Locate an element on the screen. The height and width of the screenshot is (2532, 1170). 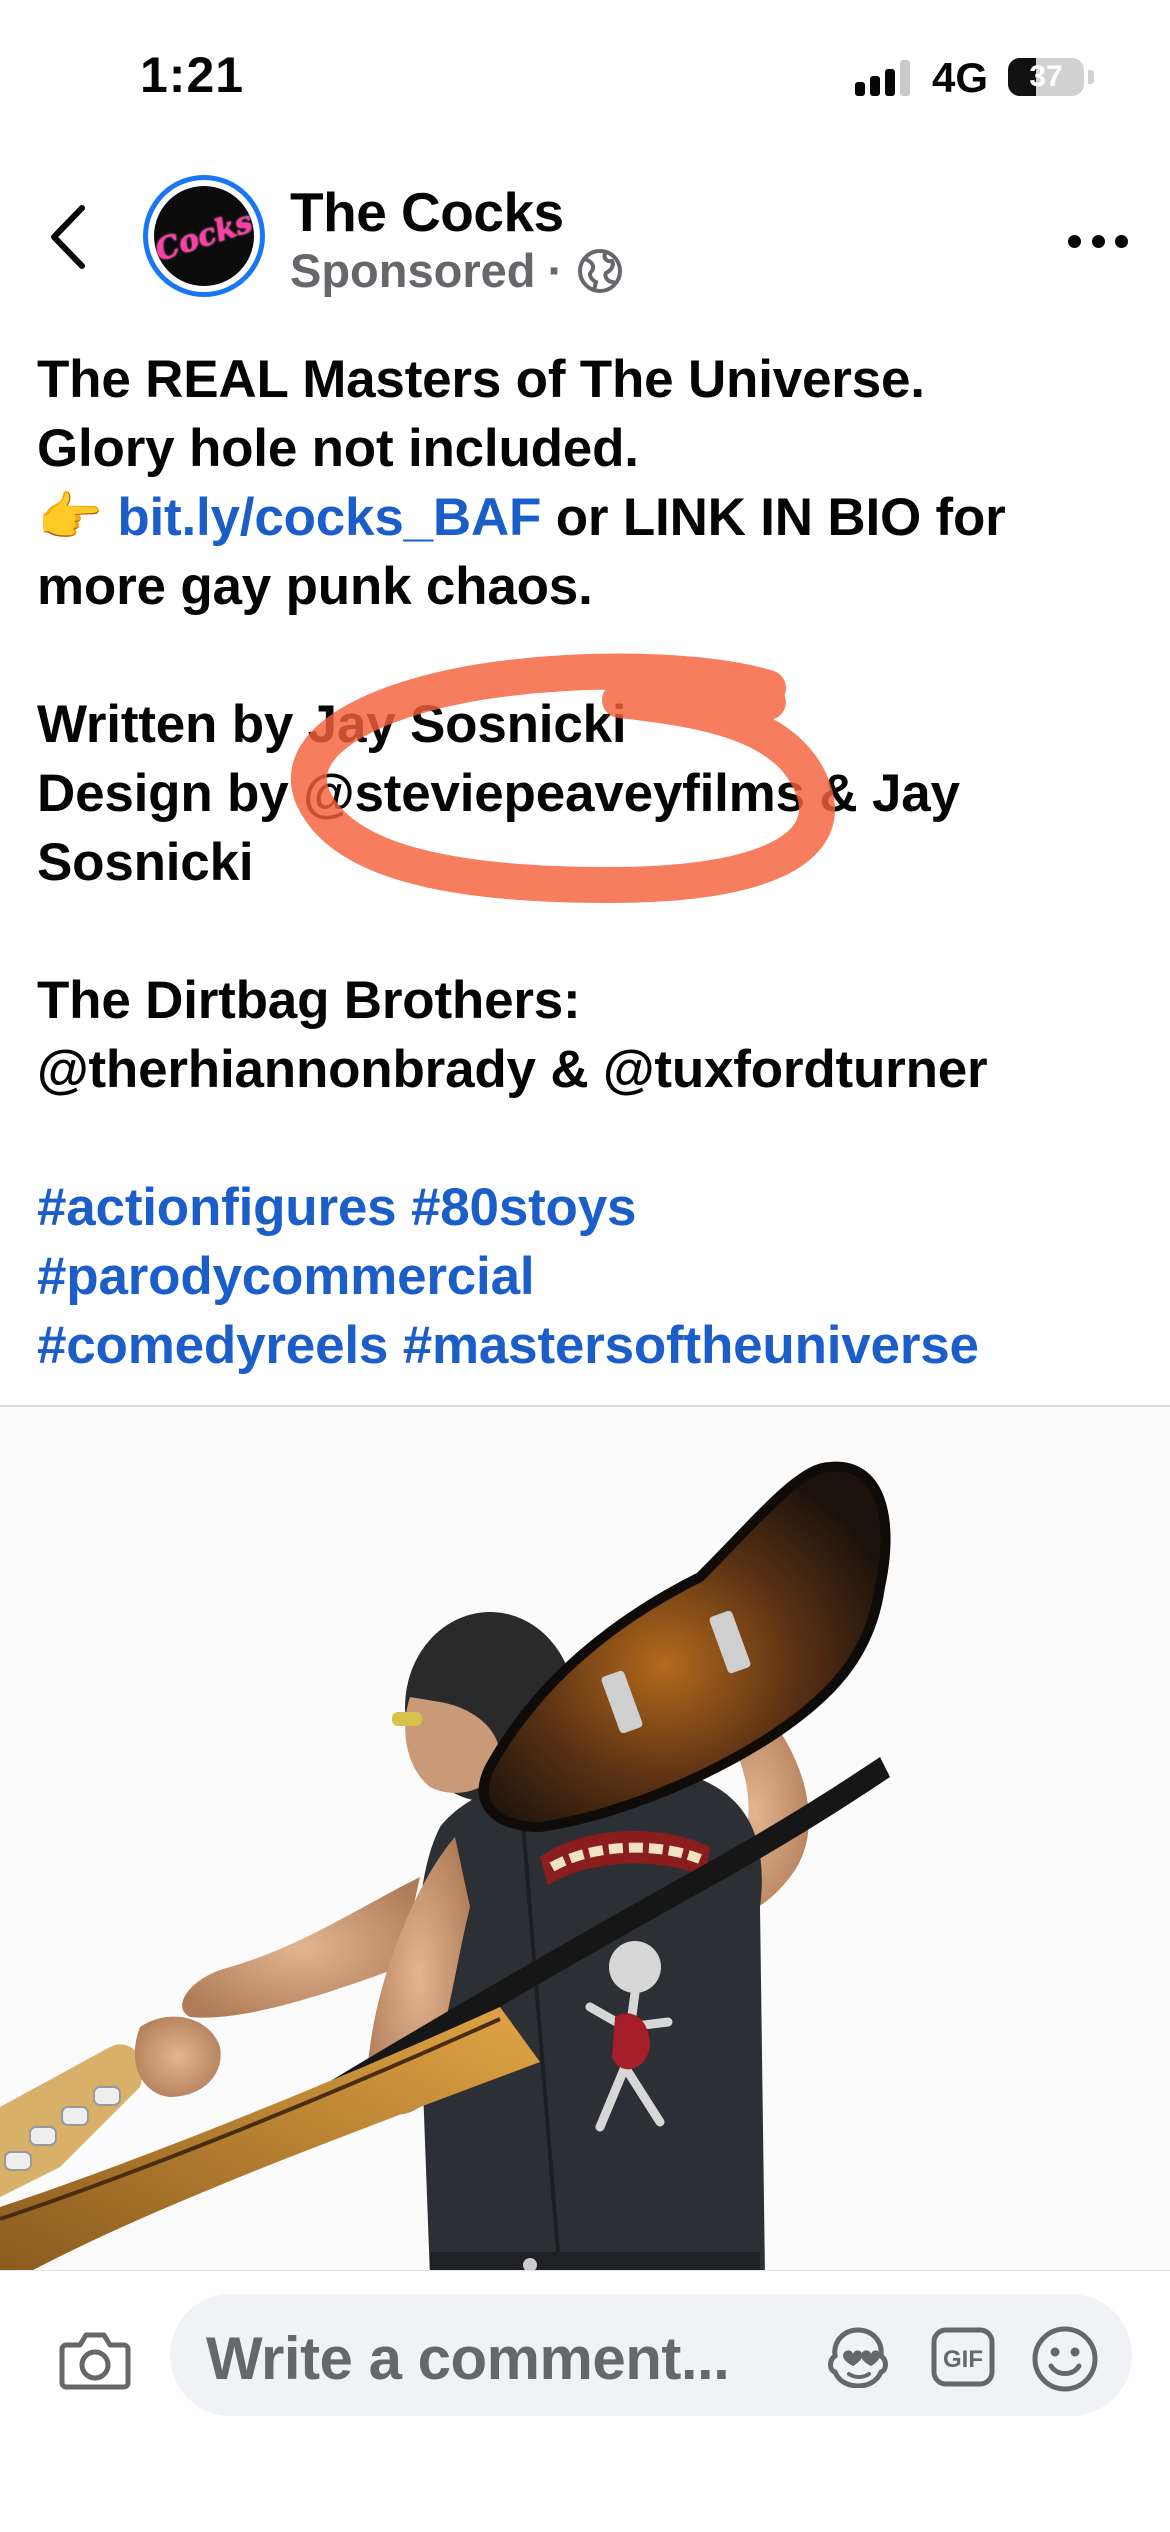
comment-input: Write a comment... GIF is located at coordinates (651, 2355).